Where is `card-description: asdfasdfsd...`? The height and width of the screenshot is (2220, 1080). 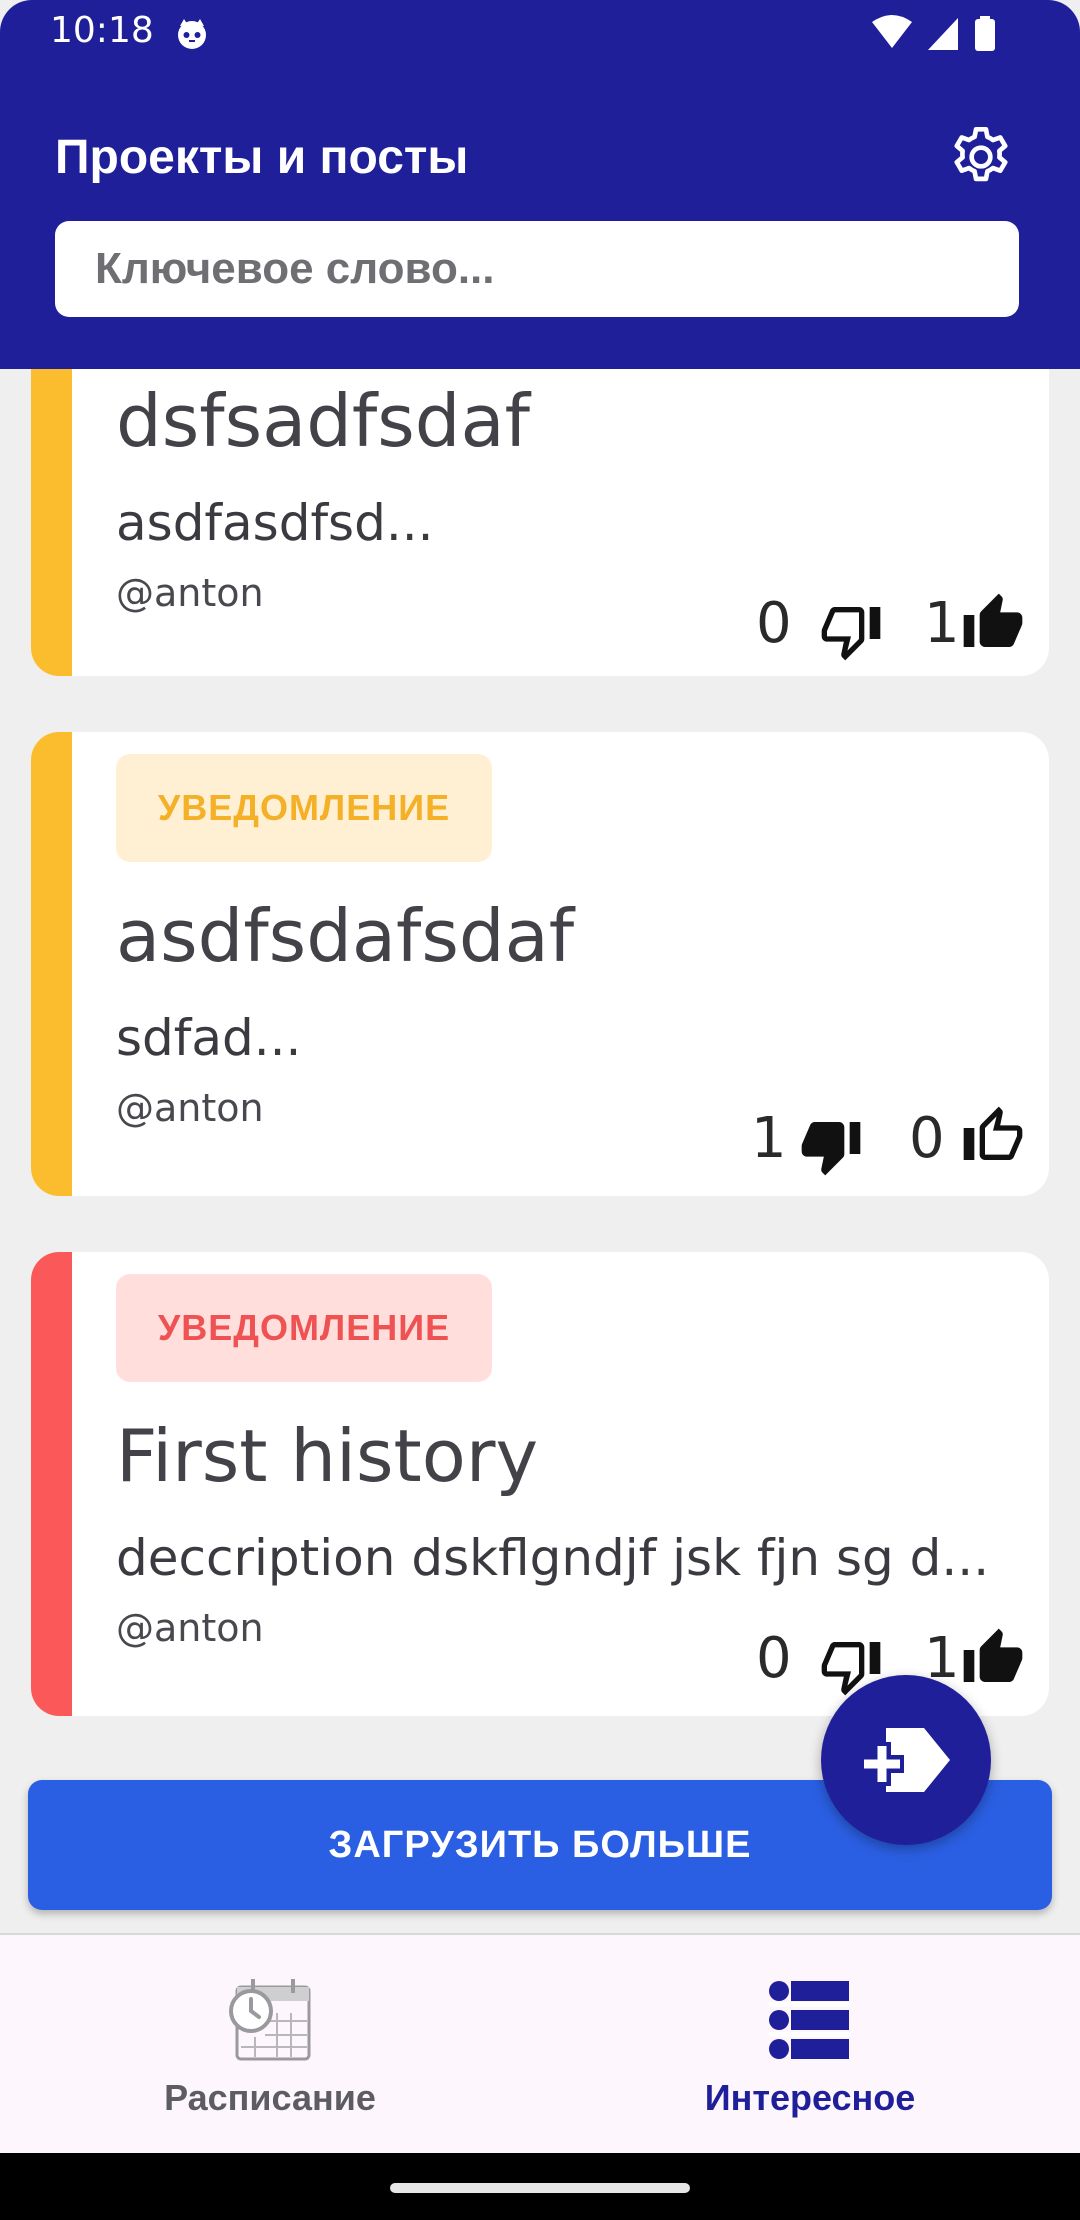
card-description: asdfasdfsd... is located at coordinates (275, 523).